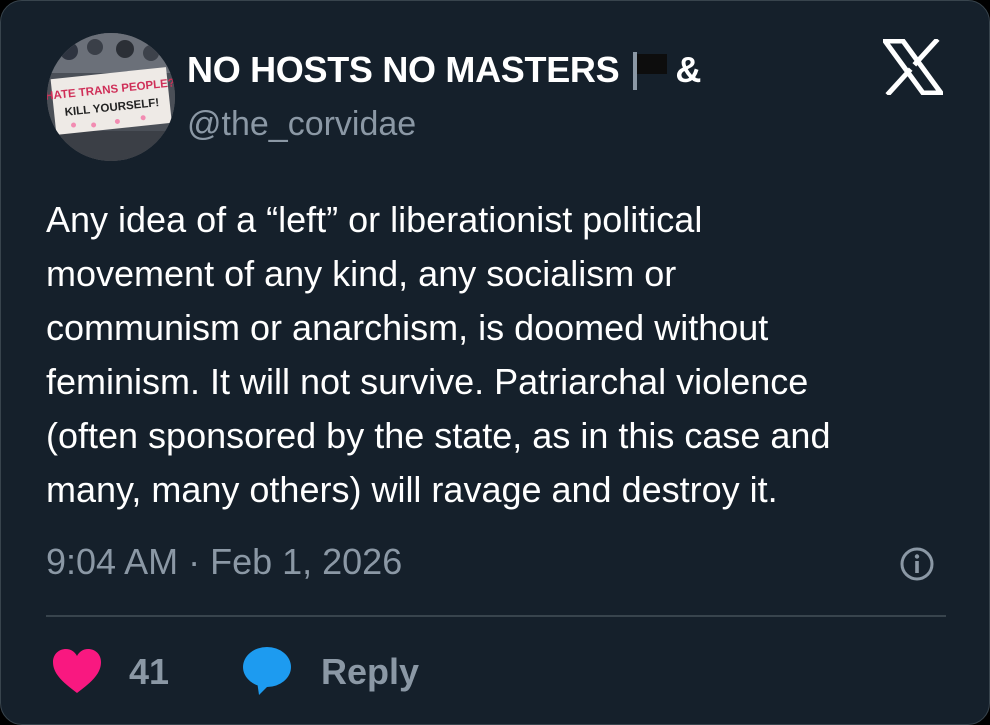 This screenshot has height=725, width=990. Describe the element at coordinates (917, 564) in the screenshot. I see `info-icon` at that location.